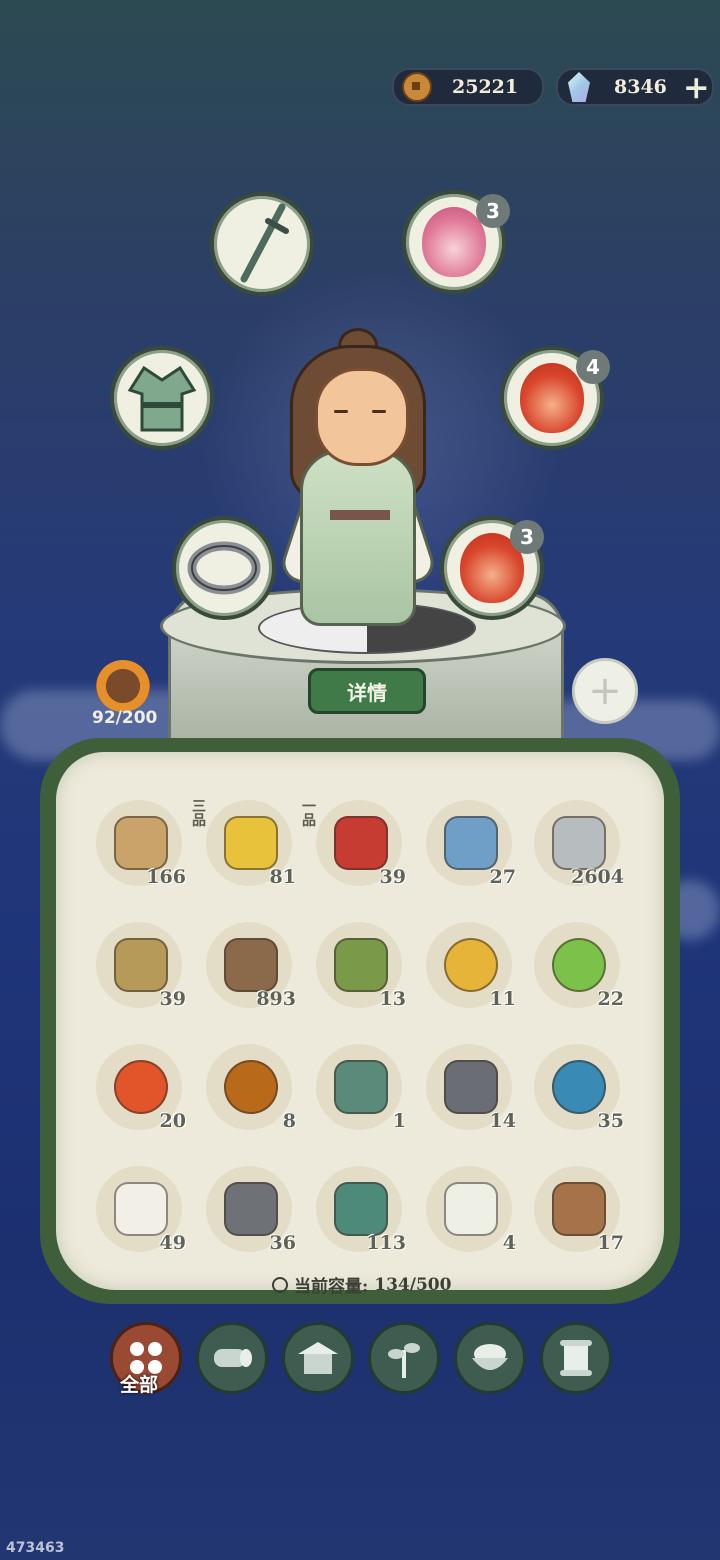 The width and height of the screenshot is (720, 1560). What do you see at coordinates (125, 718) in the screenshot?
I see `stamina-value: 92/200` at bounding box center [125, 718].